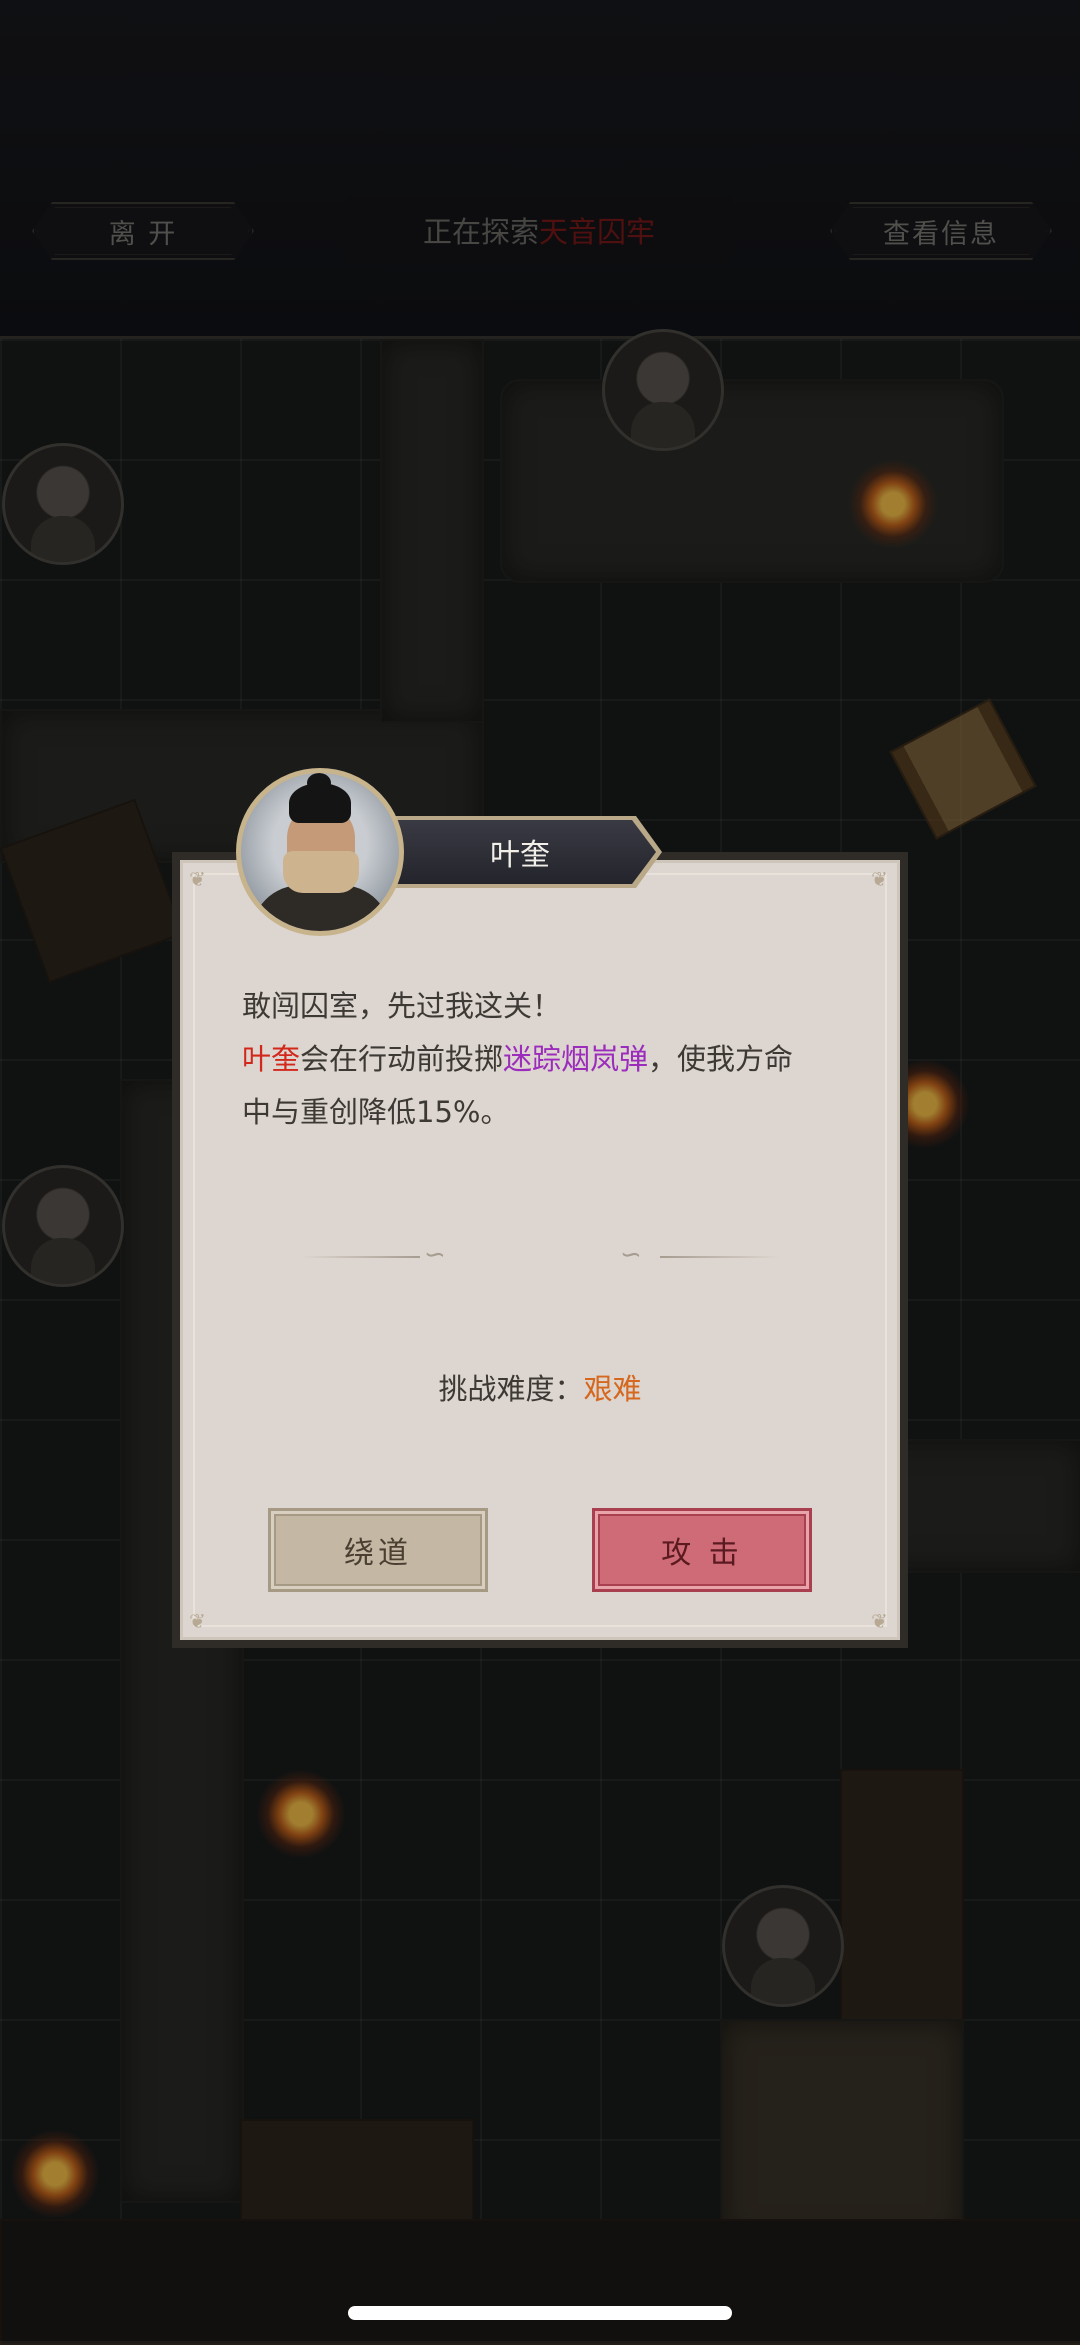  What do you see at coordinates (576, 1059) in the screenshot?
I see `item-name-highlight: 迷踪烟岚弹` at bounding box center [576, 1059].